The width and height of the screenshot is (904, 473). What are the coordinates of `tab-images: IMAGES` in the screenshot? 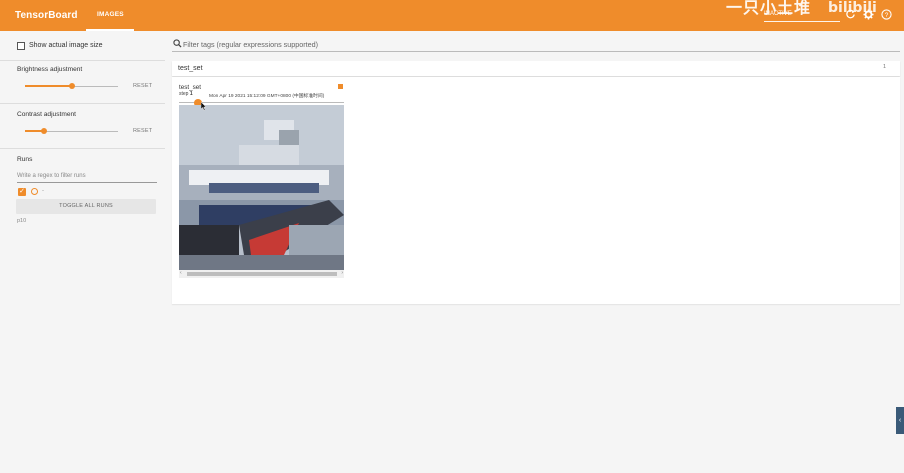 It's located at (110, 14).